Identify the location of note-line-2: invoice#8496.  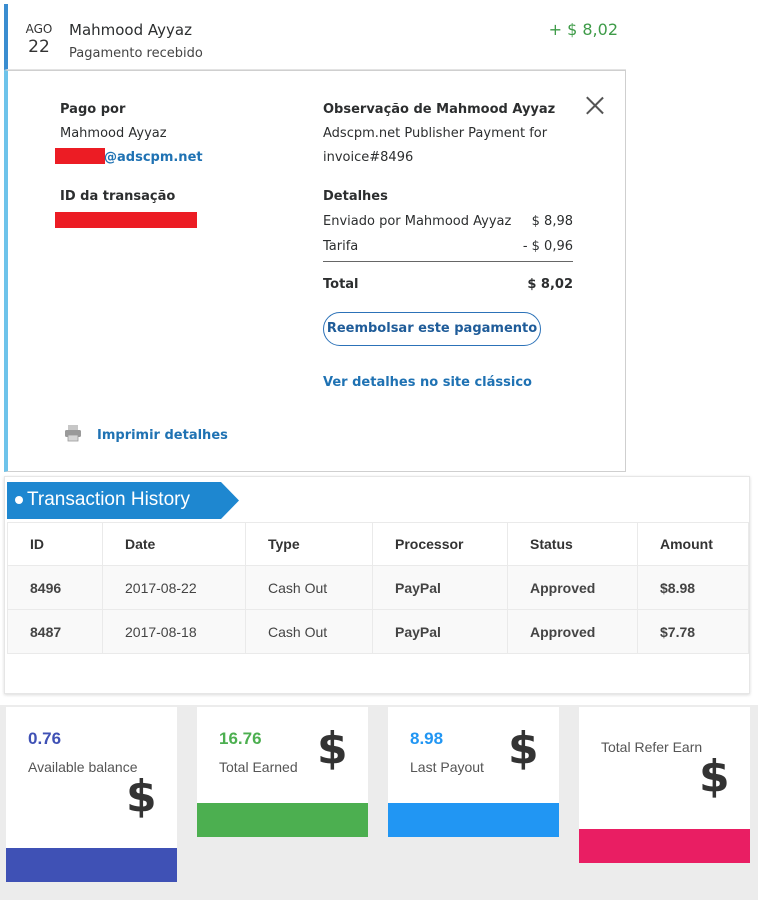
(368, 157).